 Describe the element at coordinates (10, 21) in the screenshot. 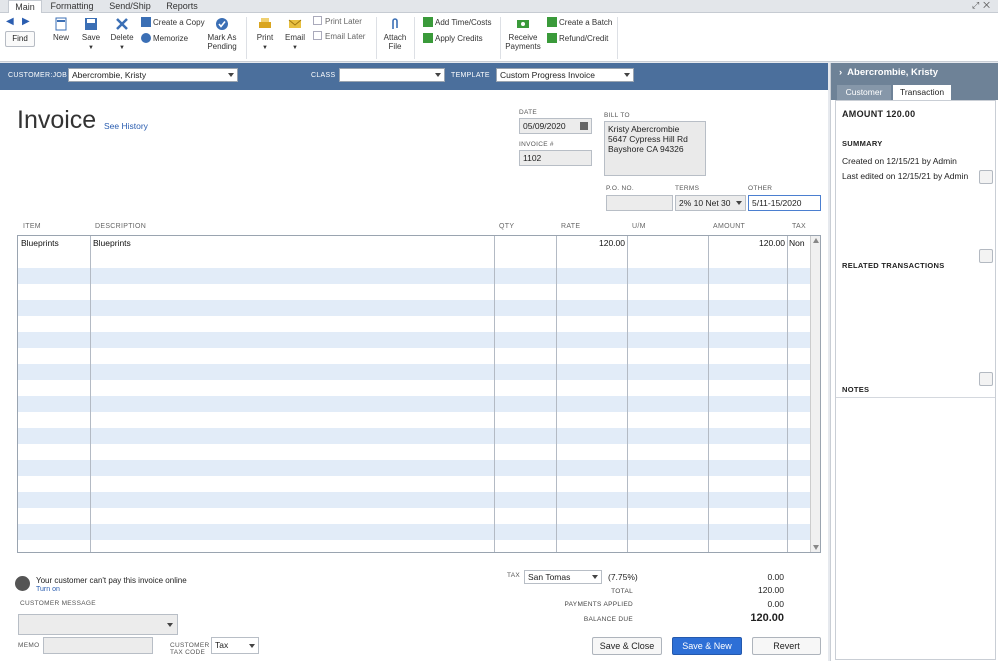

I see `back-arrow-icon: ◀` at that location.